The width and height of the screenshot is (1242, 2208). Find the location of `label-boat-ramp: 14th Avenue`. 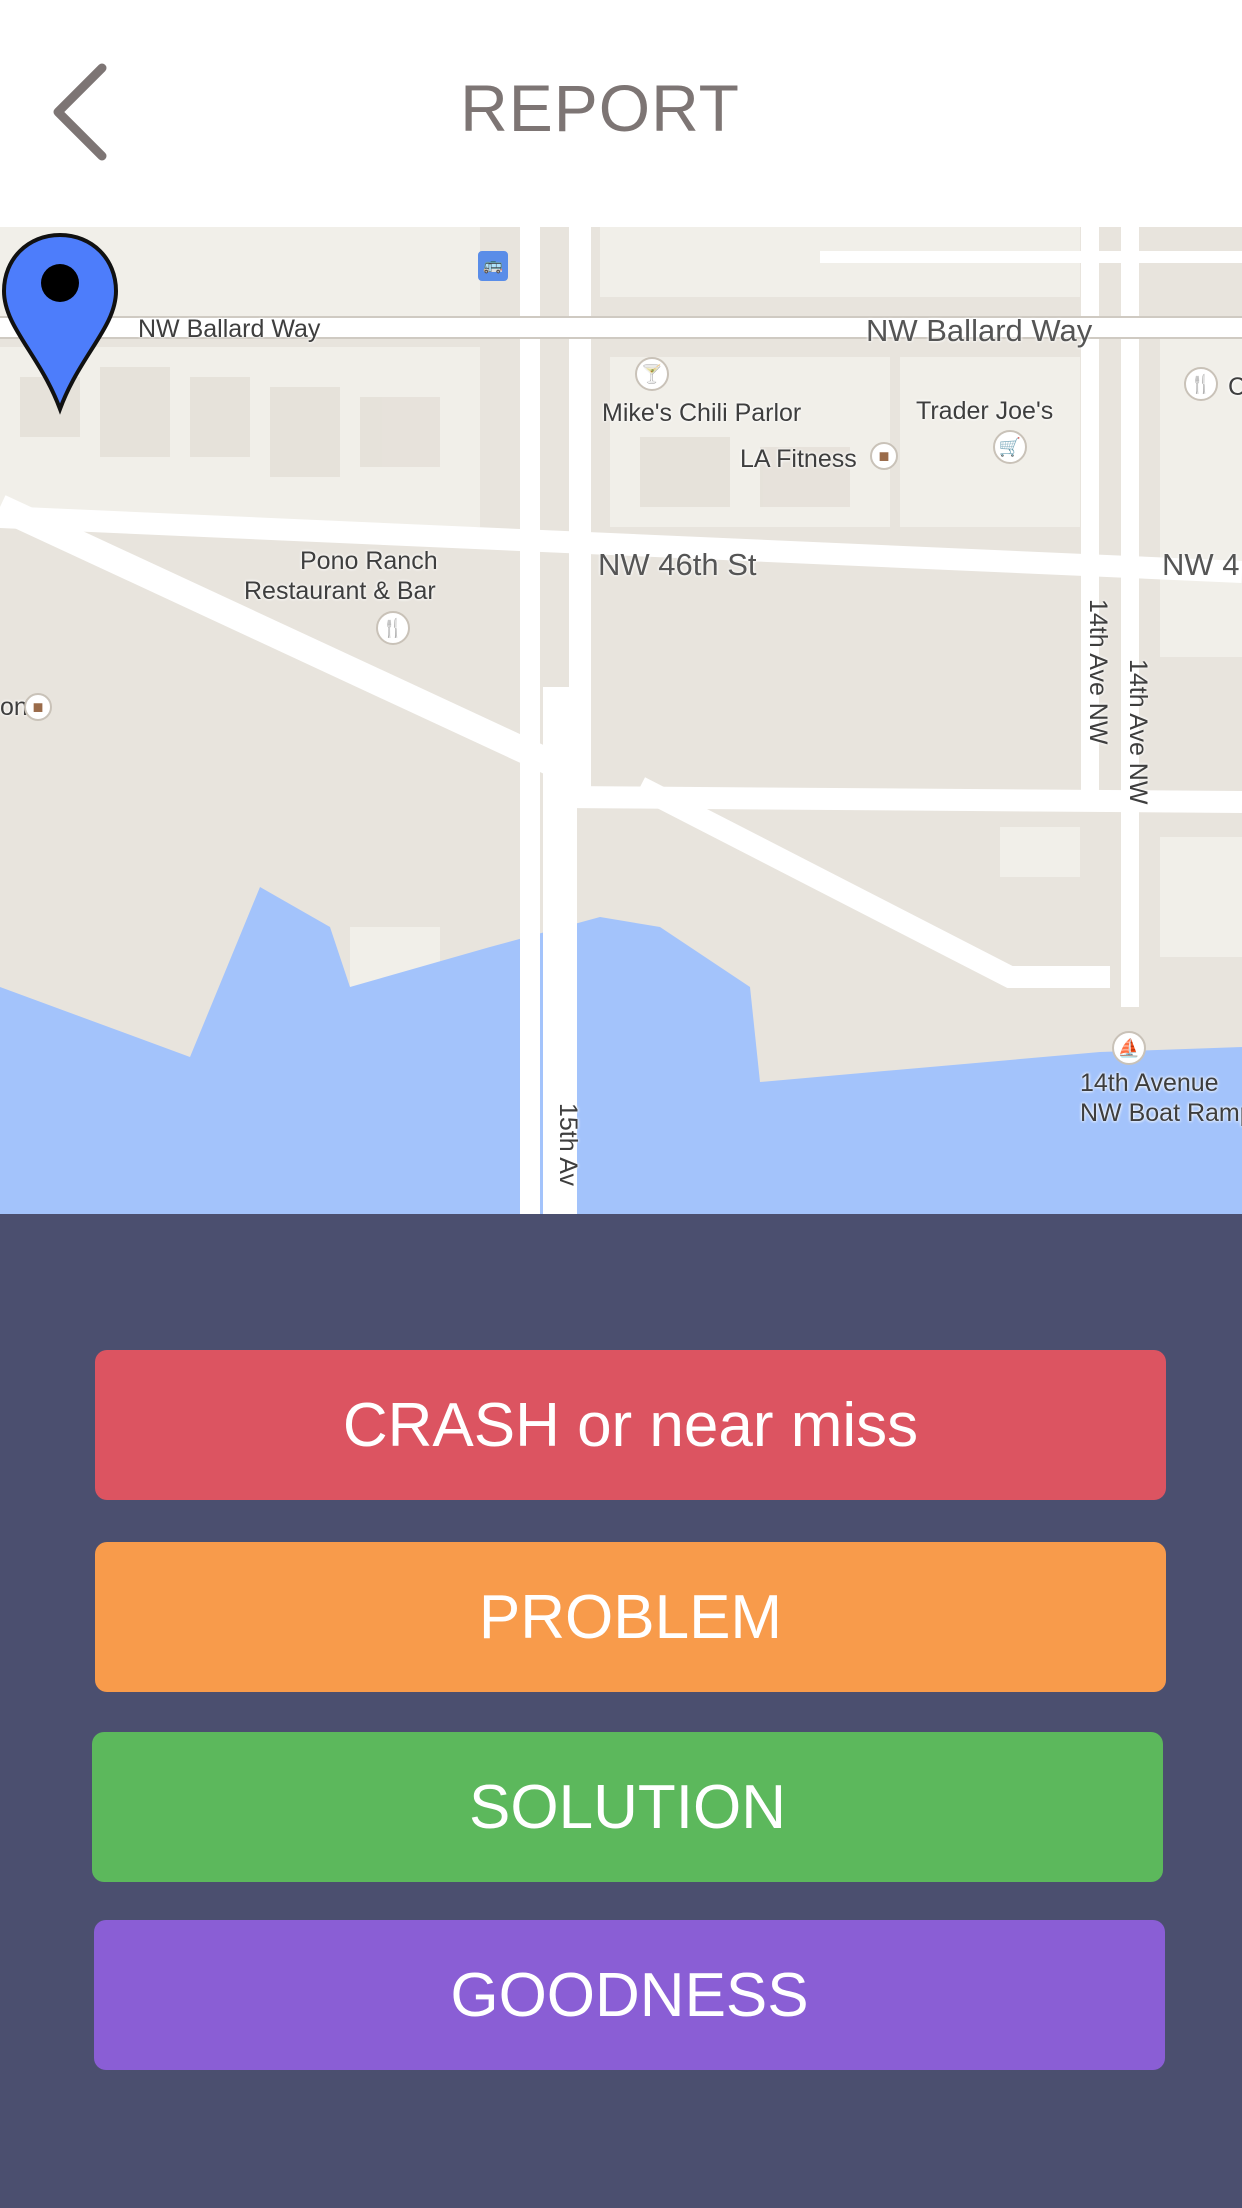

label-boat-ramp: 14th Avenue is located at coordinates (1149, 1083).